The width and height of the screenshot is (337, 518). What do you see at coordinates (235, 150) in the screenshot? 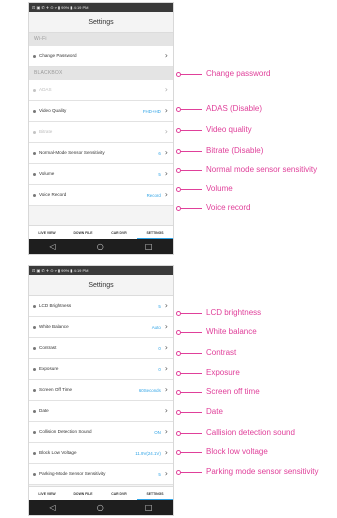
I see `annotation-label: Bitrate (Disable)` at bounding box center [235, 150].